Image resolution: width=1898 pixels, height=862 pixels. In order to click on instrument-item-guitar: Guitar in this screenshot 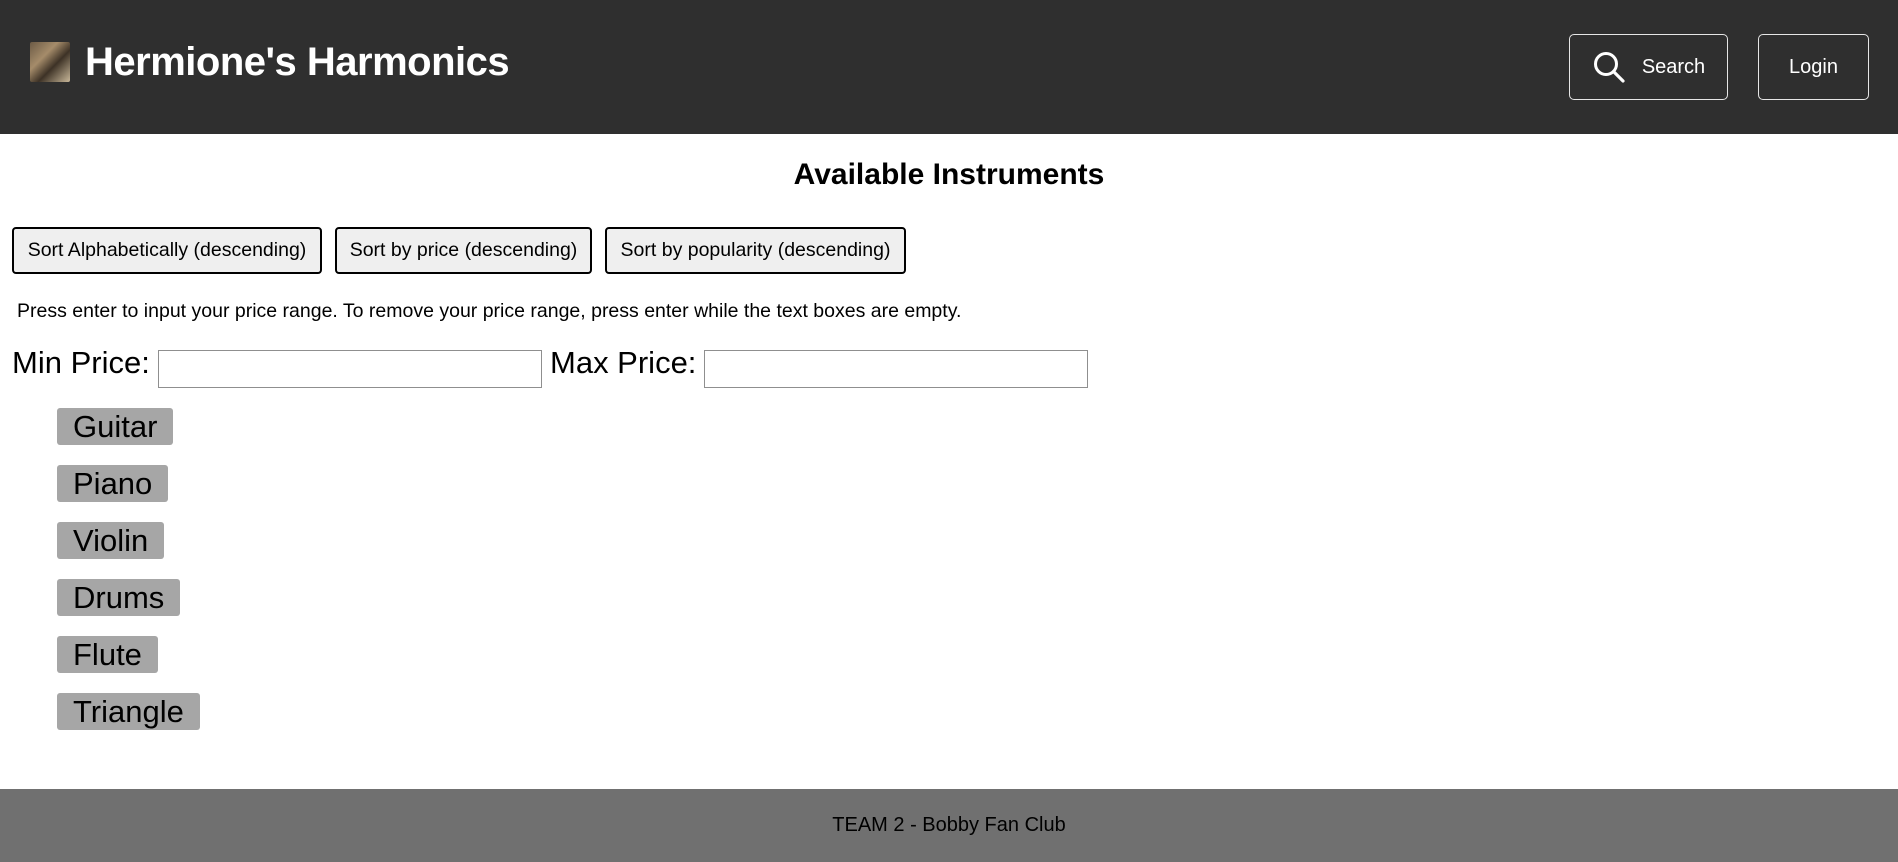, I will do `click(115, 426)`.